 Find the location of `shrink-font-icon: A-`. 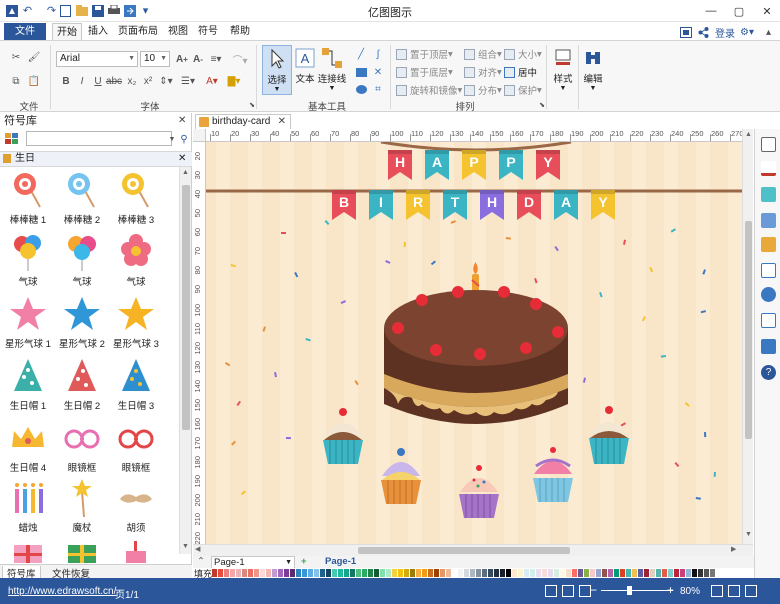

shrink-font-icon: A- is located at coordinates (198, 59).